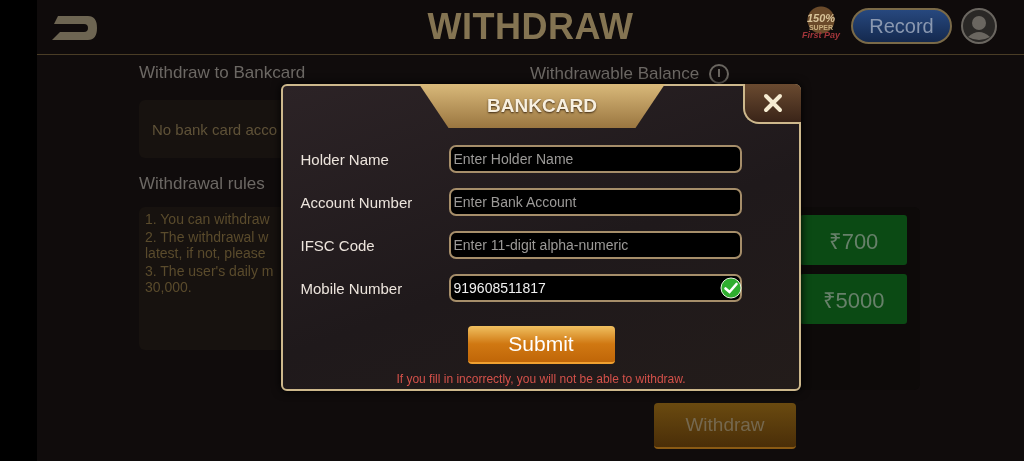  I want to click on record-button: Record, so click(901, 26).